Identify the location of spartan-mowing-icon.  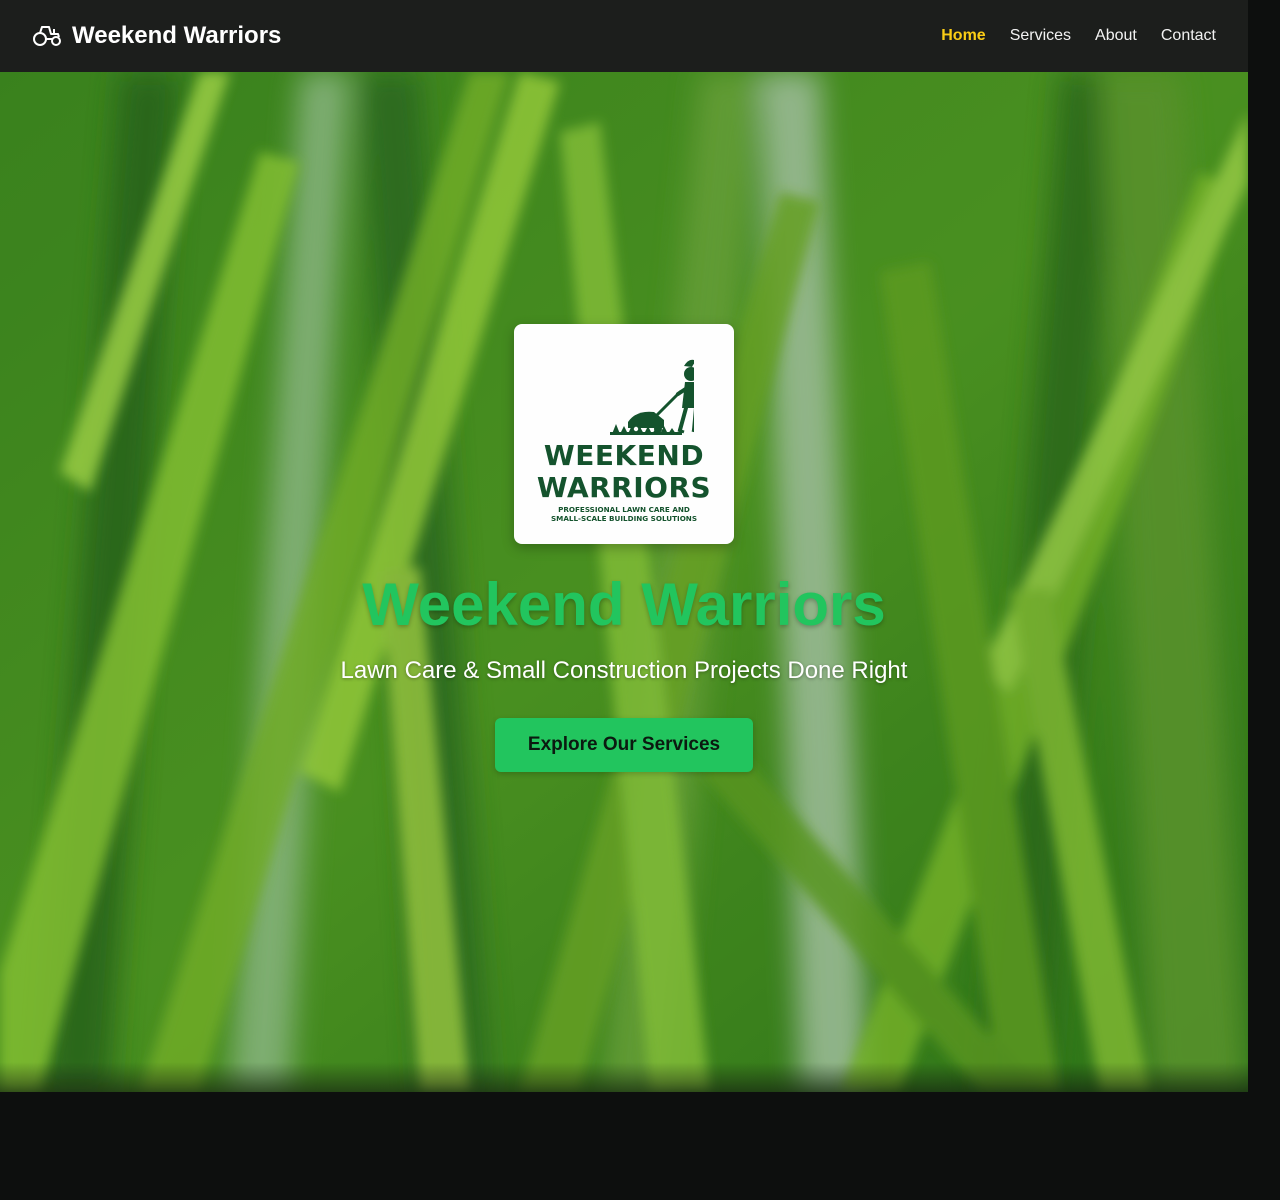
(652, 397).